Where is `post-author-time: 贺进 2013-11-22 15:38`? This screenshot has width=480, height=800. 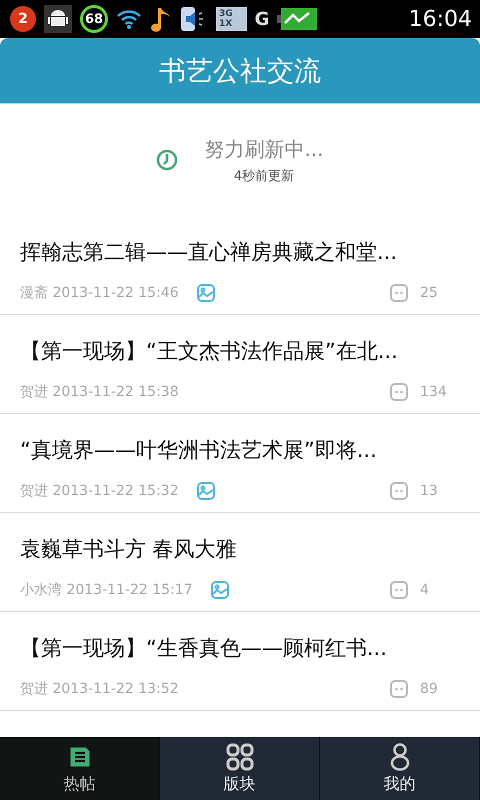 post-author-time: 贺进 2013-11-22 15:38 is located at coordinates (99, 392).